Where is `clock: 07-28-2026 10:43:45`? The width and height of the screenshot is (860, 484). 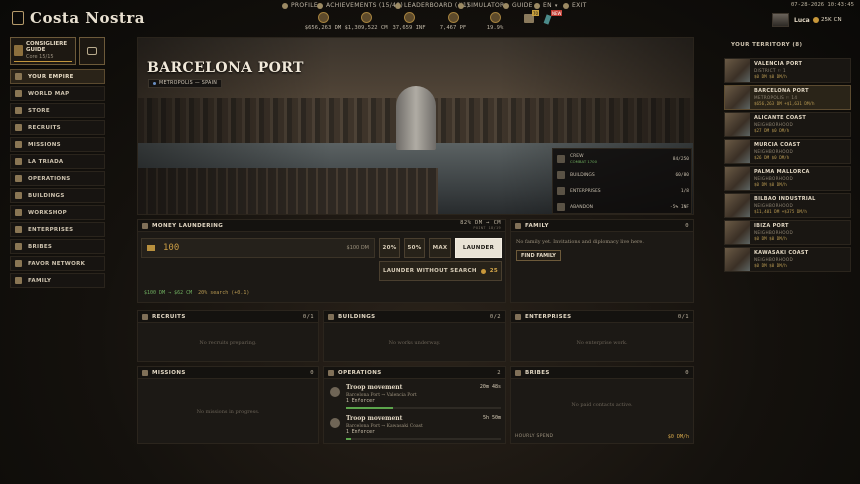 clock: 07-28-2026 10:43:45 is located at coordinates (822, 5).